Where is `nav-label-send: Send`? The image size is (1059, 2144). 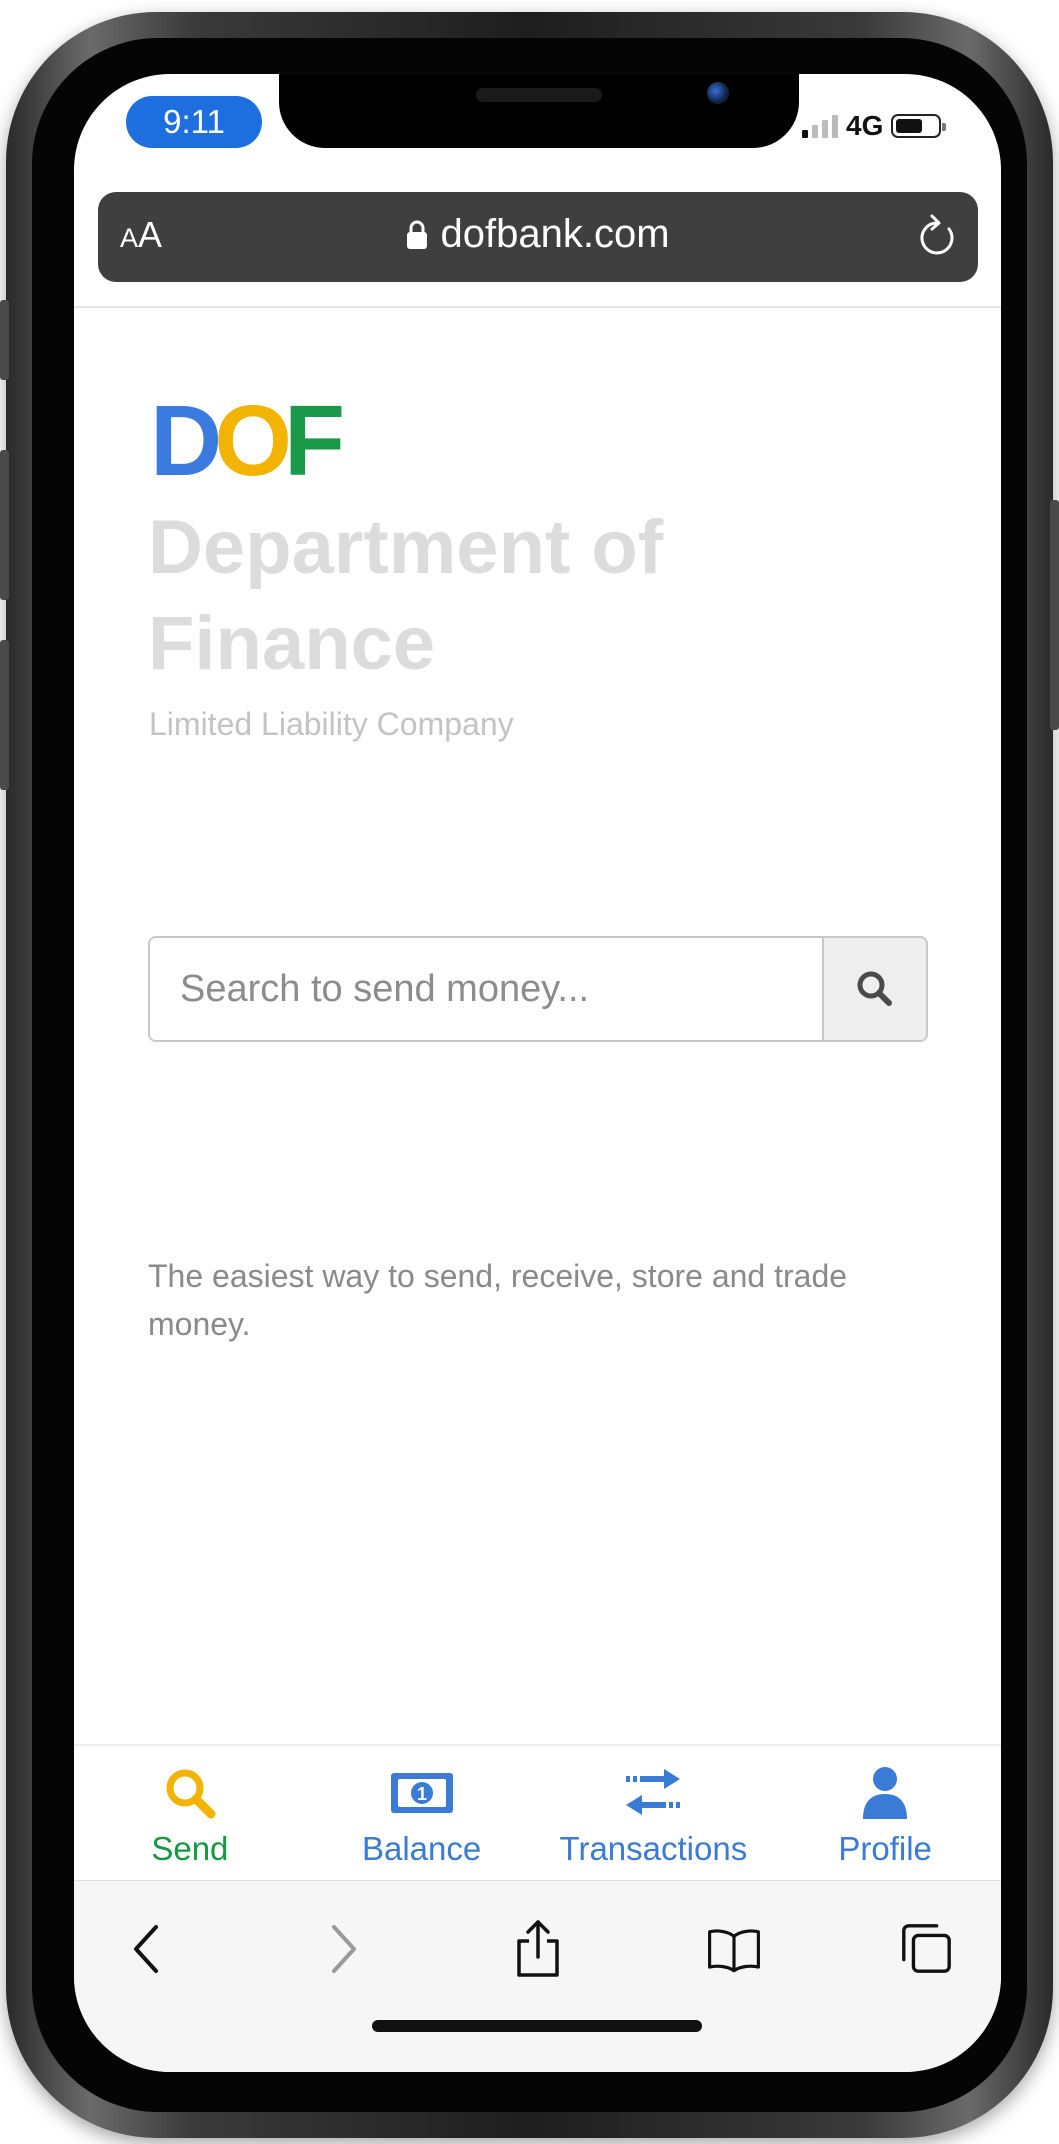
nav-label-send: Send is located at coordinates (190, 1848).